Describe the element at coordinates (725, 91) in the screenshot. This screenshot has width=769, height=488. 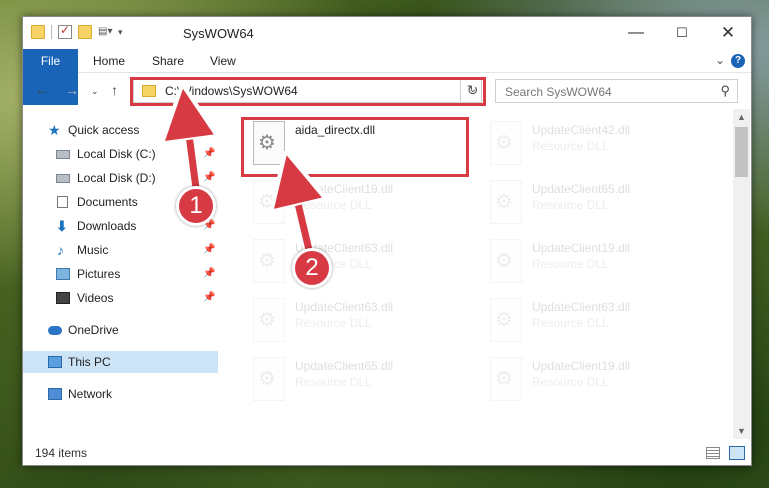
I see `search-icon: ⚲` at that location.